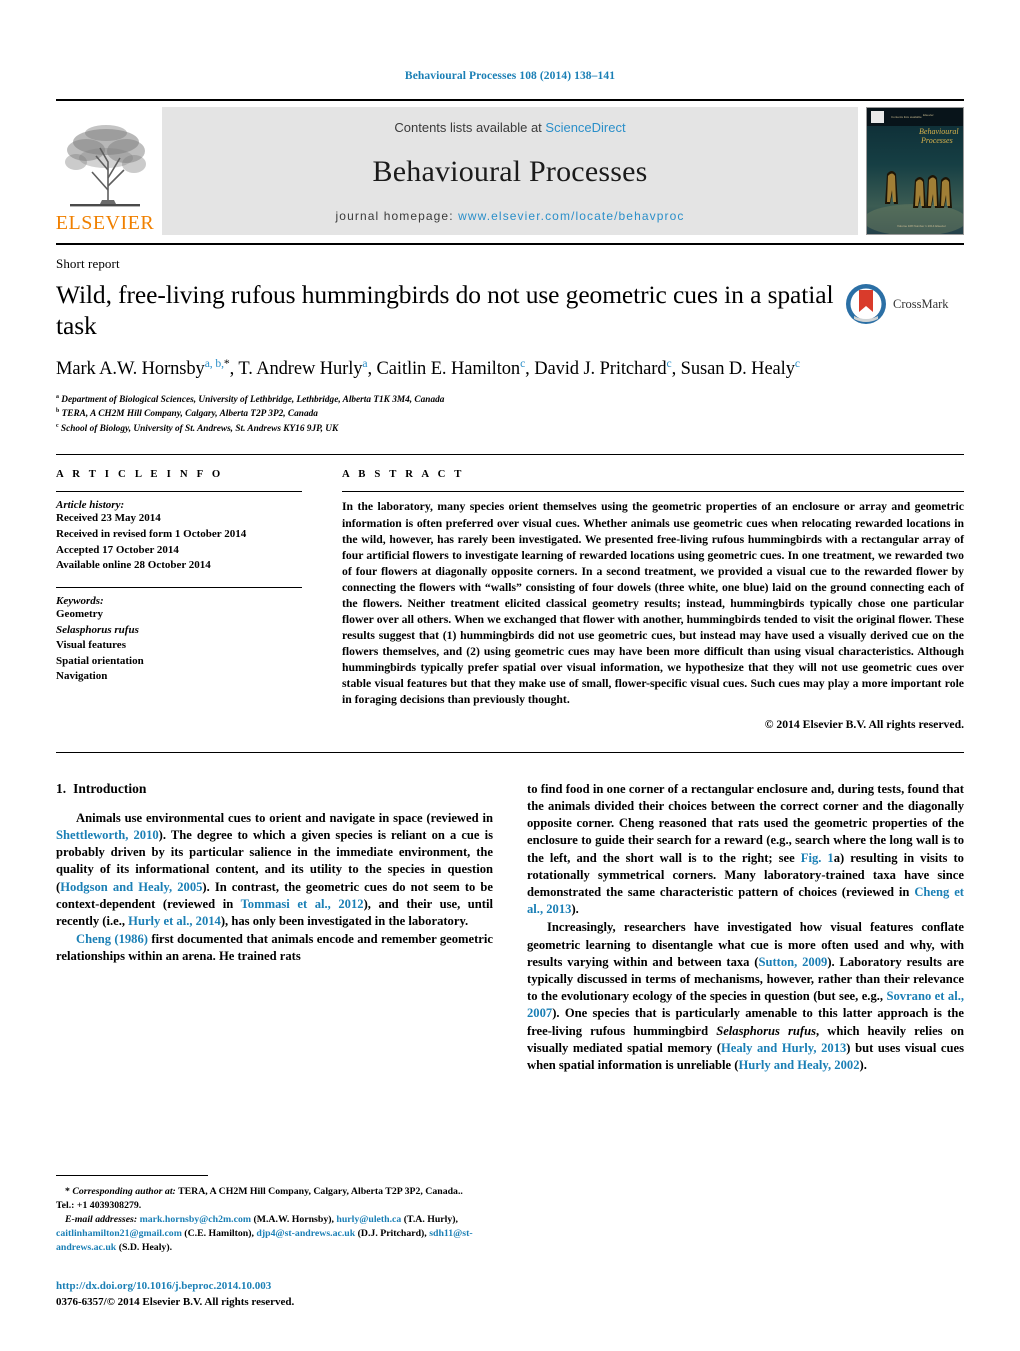 This screenshot has height=1351, width=1020. Describe the element at coordinates (57, 425) in the screenshot. I see `affiliation-marker: c` at that location.